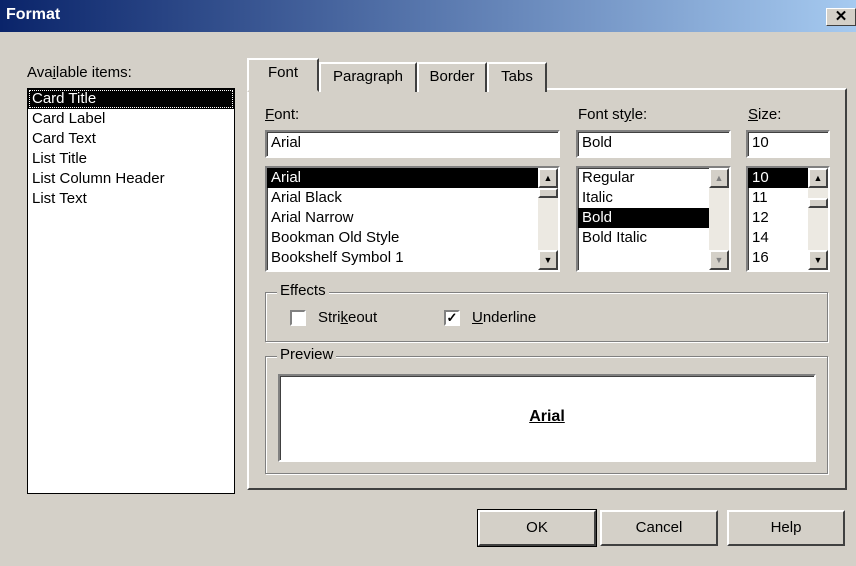  Describe the element at coordinates (765, 114) in the screenshot. I see `size-label: Size:` at that location.